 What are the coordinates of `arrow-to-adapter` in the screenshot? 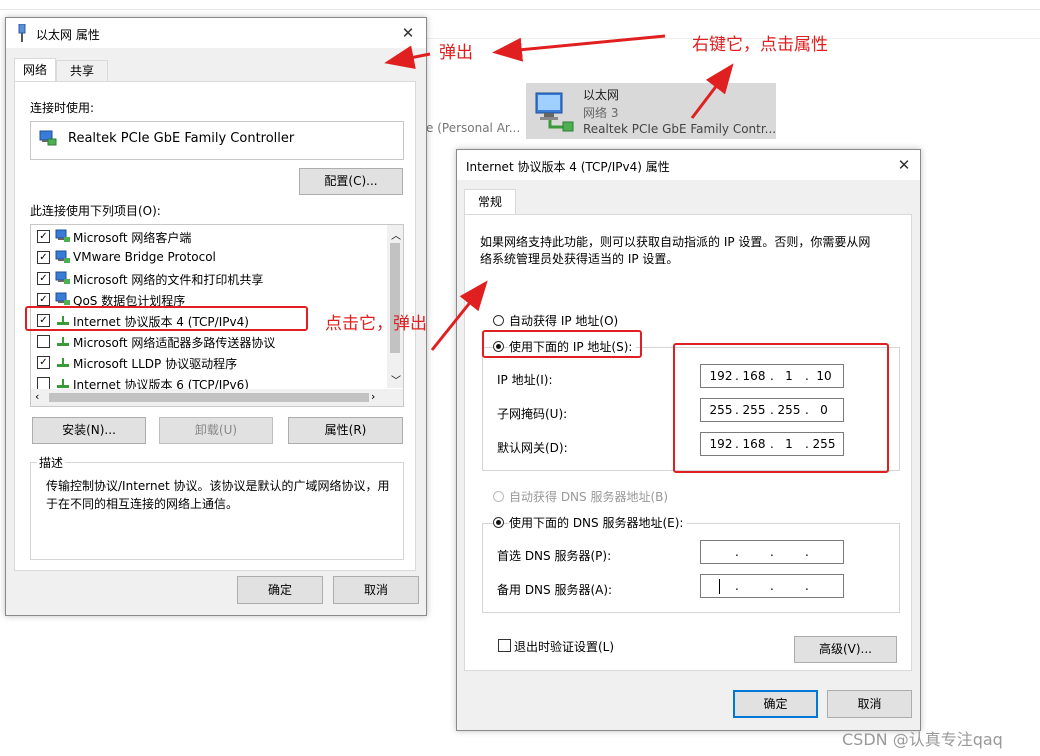 It's located at (712, 91).